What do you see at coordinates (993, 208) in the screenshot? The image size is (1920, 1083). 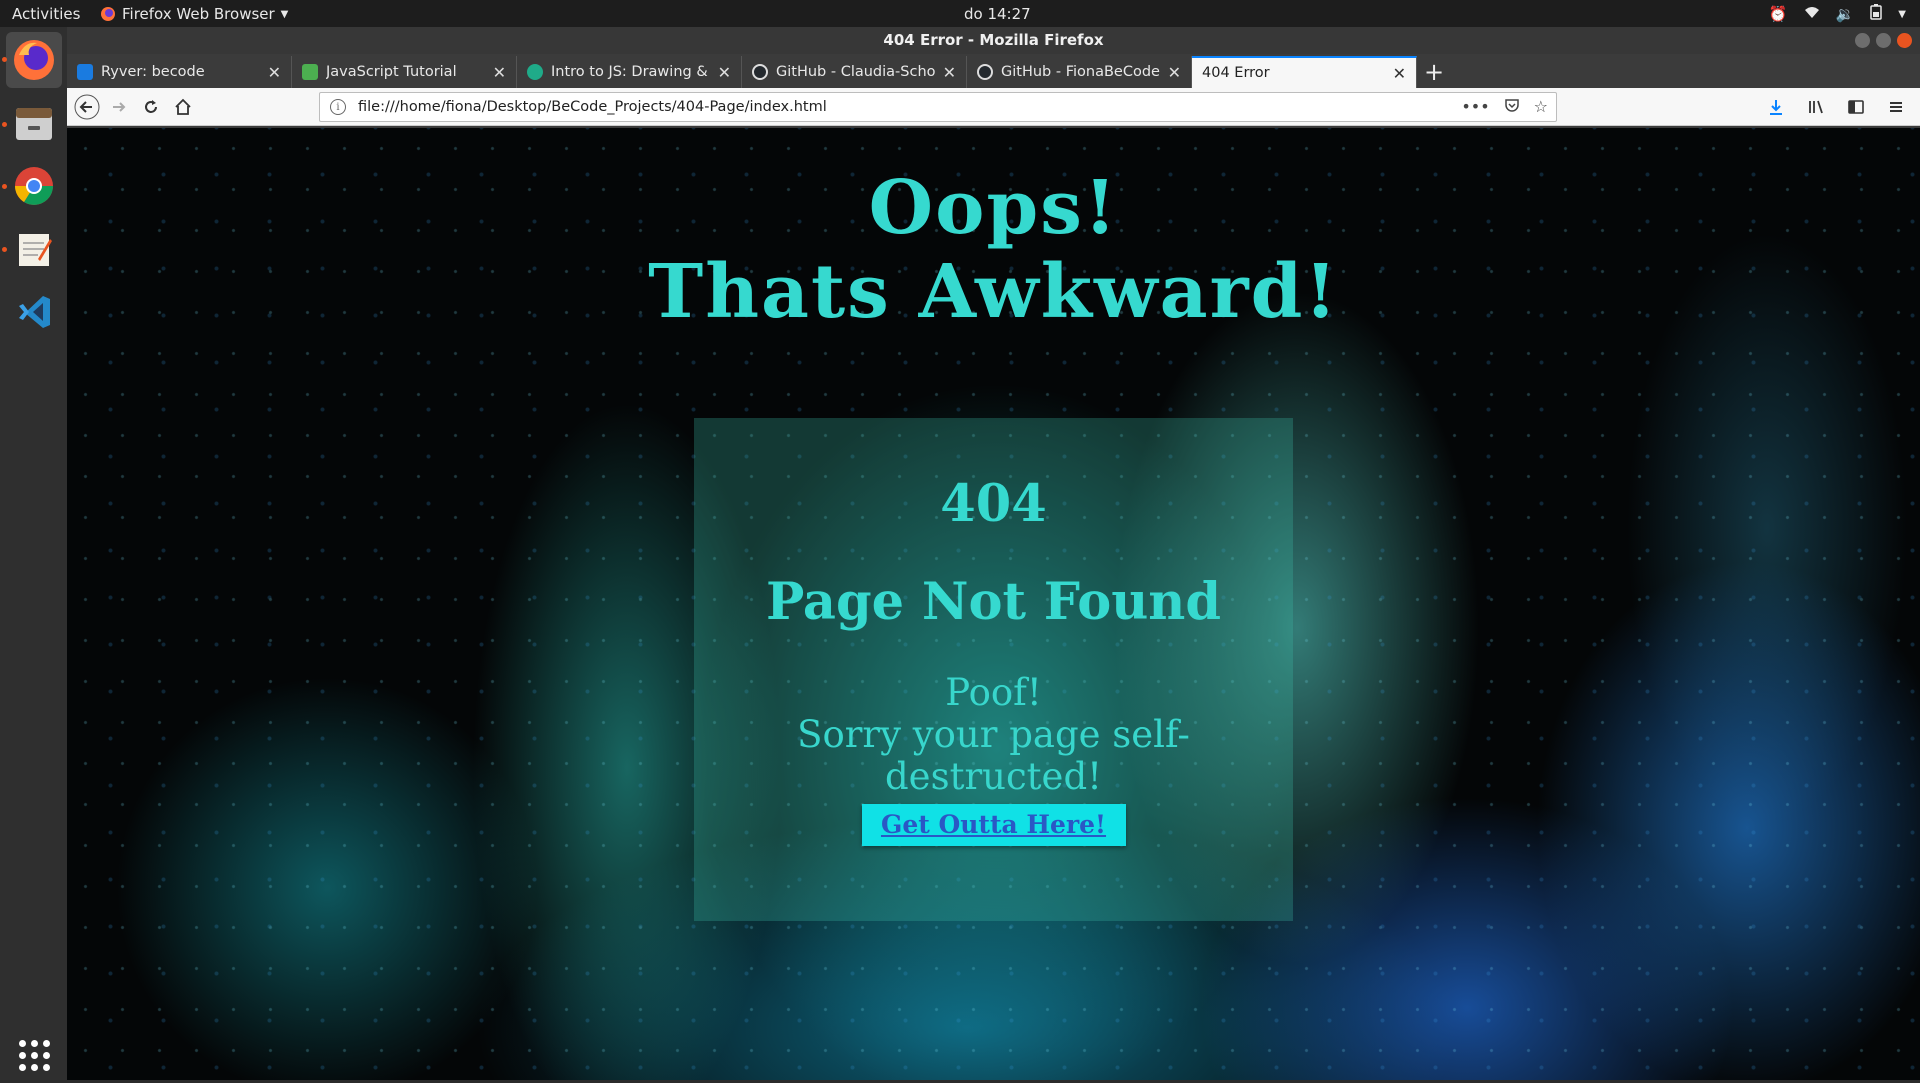 I see `heading-oops: Oops!` at bounding box center [993, 208].